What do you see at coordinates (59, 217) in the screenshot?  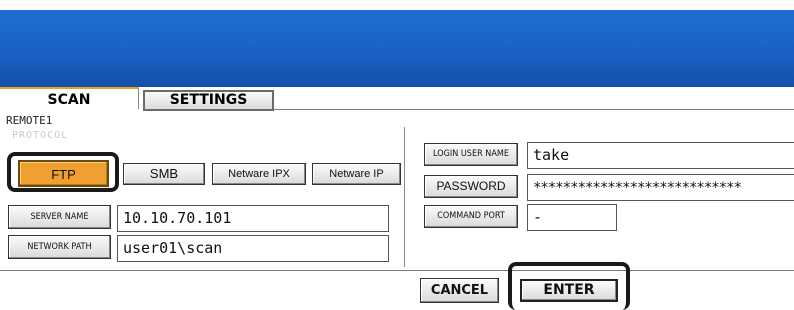 I see `server-name-button: SERVER NAME` at bounding box center [59, 217].